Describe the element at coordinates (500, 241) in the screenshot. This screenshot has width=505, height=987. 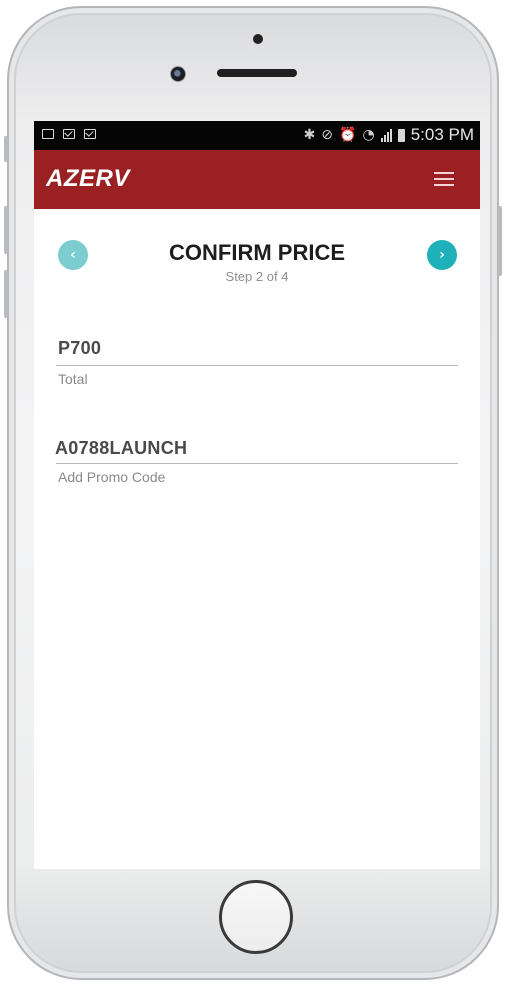
I see `phone-power-button` at that location.